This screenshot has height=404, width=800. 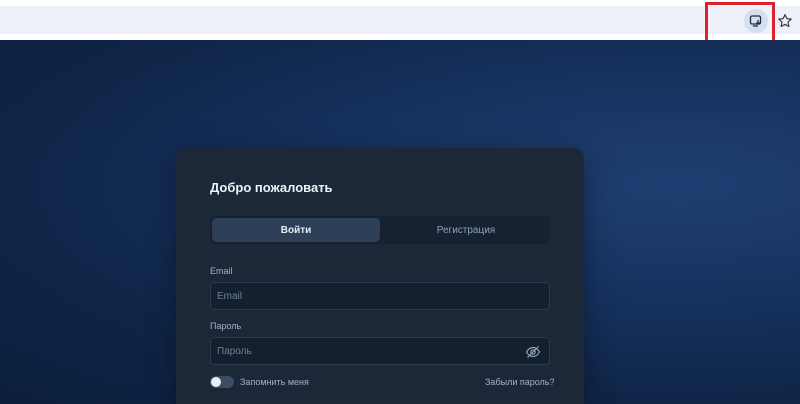 I want to click on email-field: Email, so click(x=380, y=296).